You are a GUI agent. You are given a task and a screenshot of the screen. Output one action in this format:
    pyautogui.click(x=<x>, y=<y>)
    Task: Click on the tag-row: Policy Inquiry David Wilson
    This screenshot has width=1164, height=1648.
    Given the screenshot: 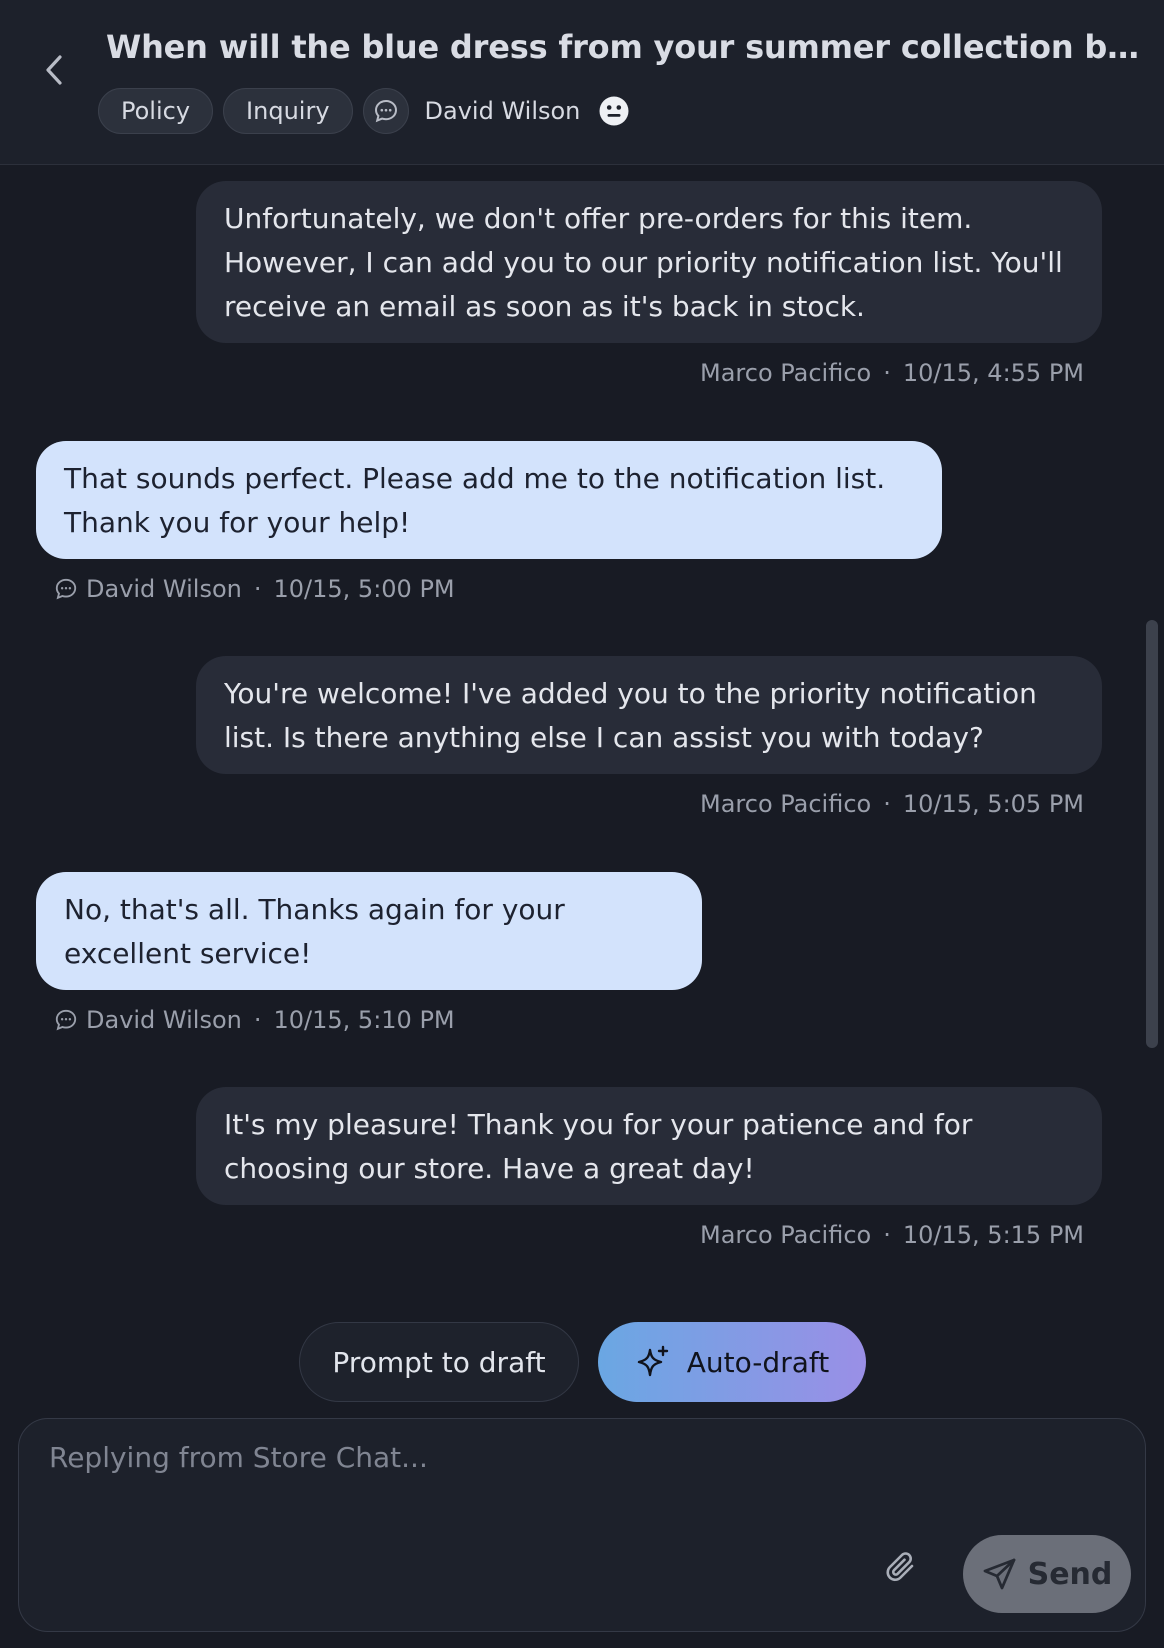 What is the action you would take?
    pyautogui.click(x=364, y=111)
    